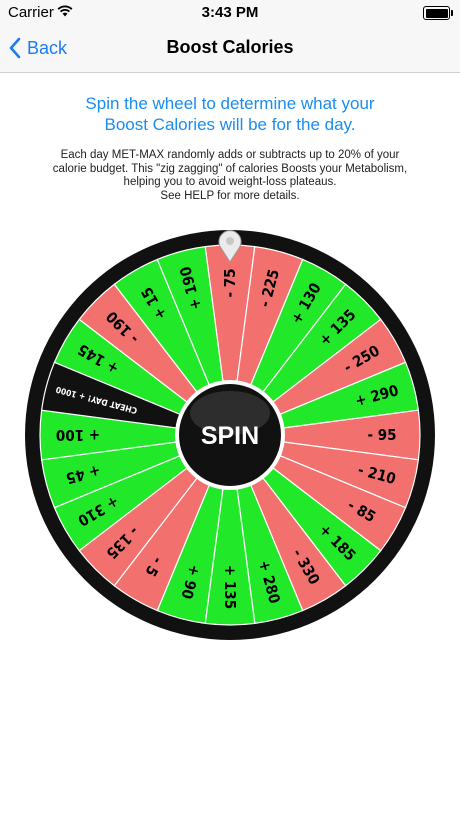  What do you see at coordinates (230, 587) in the screenshot?
I see `wheel-segment-label: + 135` at bounding box center [230, 587].